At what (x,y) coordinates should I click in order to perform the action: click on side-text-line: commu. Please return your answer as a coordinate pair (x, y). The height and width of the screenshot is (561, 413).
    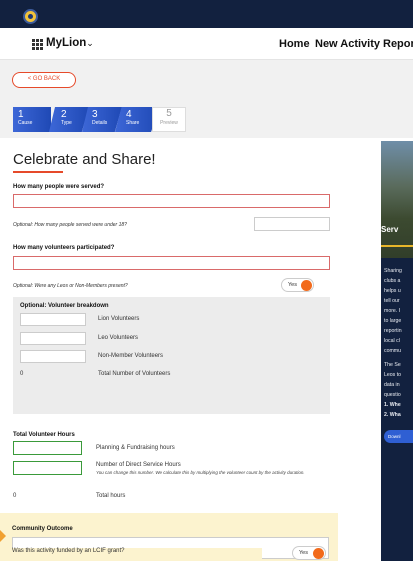
    Looking at the image, I should click on (393, 351).